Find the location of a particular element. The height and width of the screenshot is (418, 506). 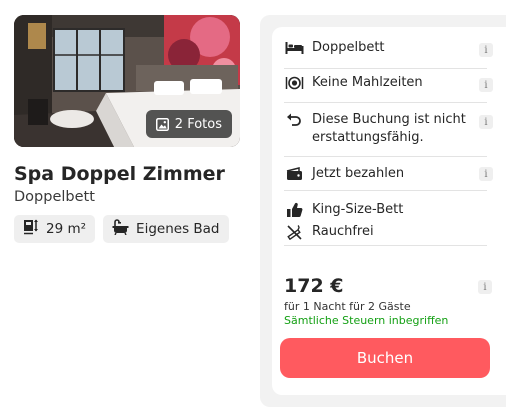

meals-info-icon: i is located at coordinates (486, 85).